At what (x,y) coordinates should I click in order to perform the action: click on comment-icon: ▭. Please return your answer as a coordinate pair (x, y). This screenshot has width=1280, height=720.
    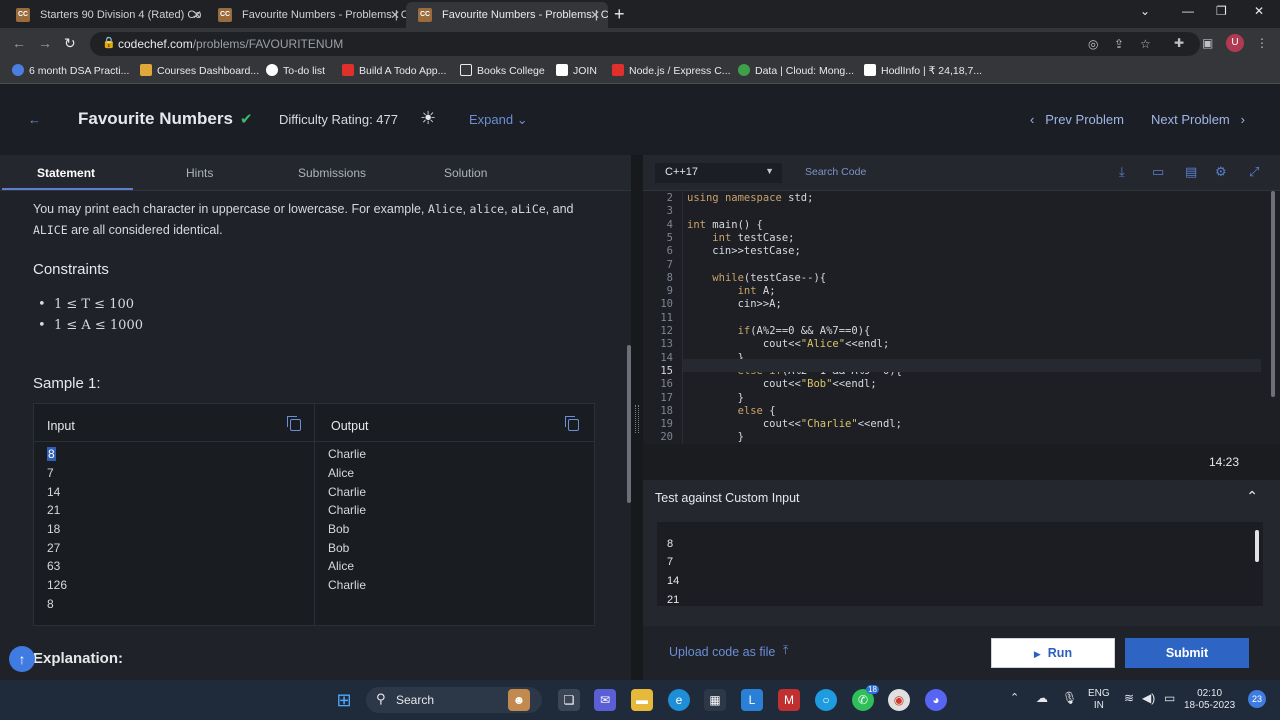
    Looking at the image, I should click on (1158, 172).